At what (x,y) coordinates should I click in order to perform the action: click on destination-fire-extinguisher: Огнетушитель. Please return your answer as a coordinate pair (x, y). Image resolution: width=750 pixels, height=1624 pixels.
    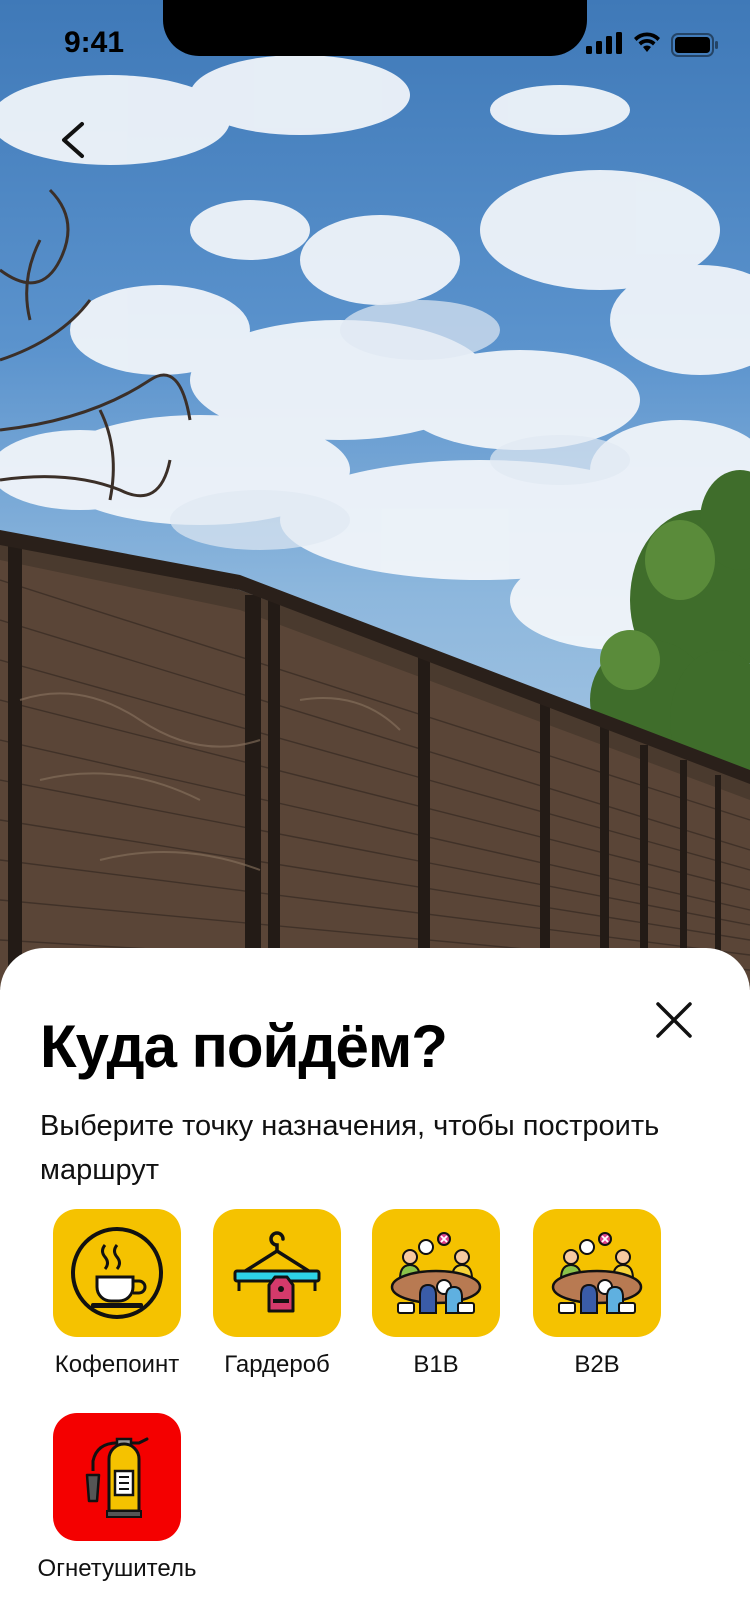
    Looking at the image, I should click on (117, 1498).